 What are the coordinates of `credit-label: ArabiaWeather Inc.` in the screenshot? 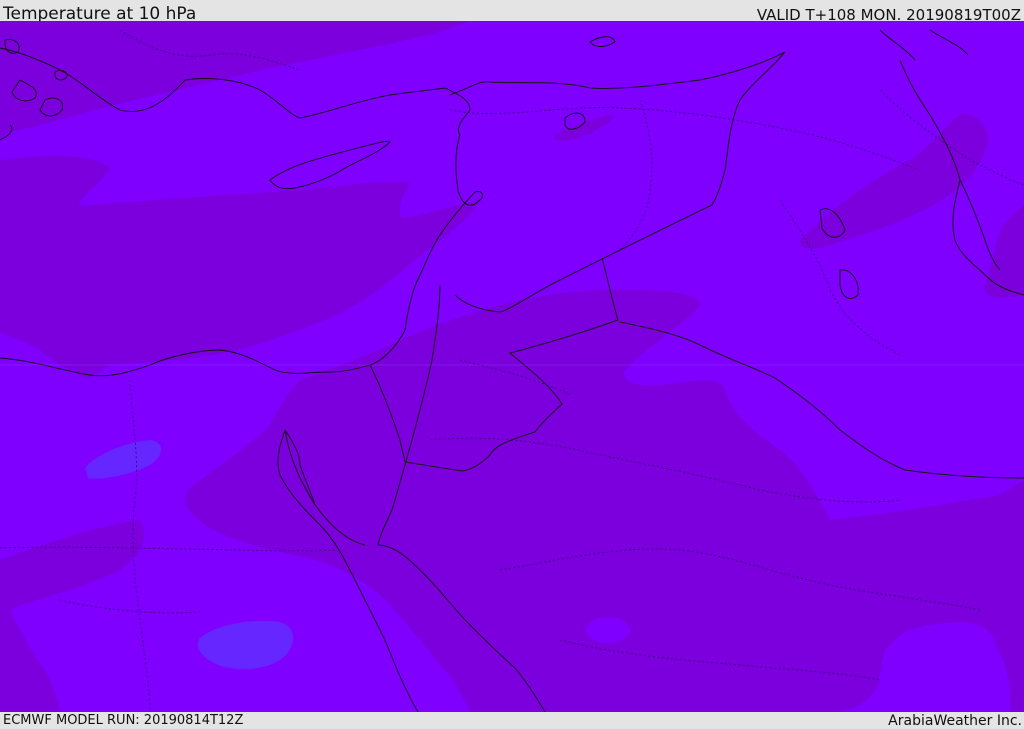 It's located at (955, 721).